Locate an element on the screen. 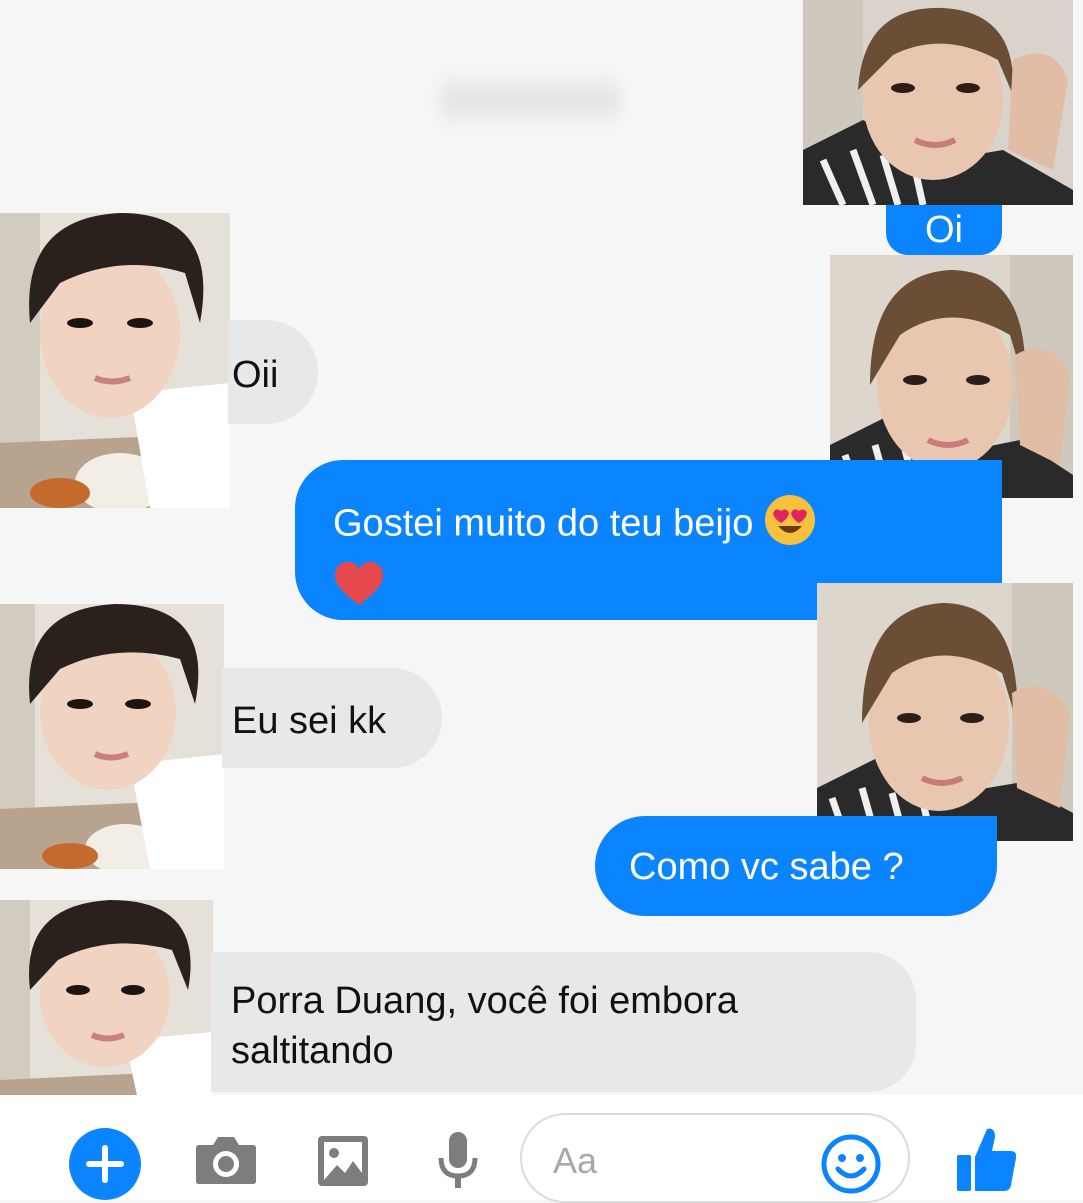  message-bubble-incoming: Eu sei kk is located at coordinates (332, 718).